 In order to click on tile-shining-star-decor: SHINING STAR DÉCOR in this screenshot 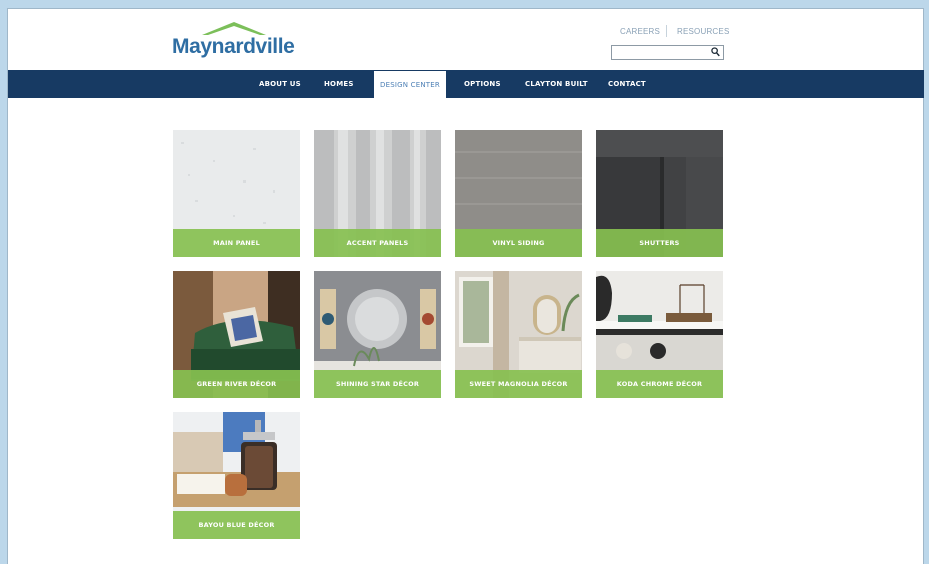, I will do `click(377, 334)`.